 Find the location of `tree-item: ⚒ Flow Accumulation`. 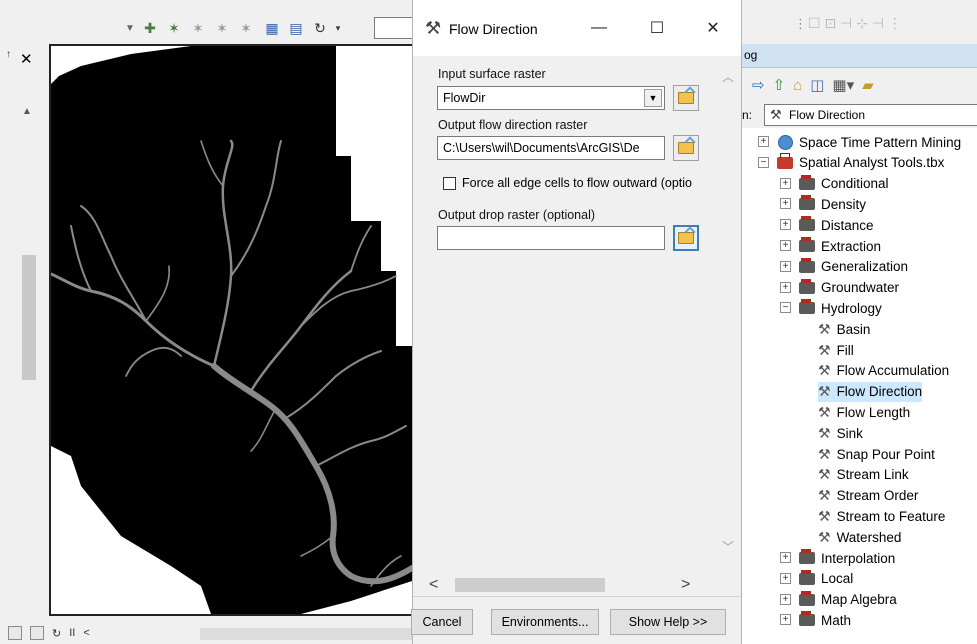

tree-item: ⚒ Flow Accumulation is located at coordinates (883, 371).